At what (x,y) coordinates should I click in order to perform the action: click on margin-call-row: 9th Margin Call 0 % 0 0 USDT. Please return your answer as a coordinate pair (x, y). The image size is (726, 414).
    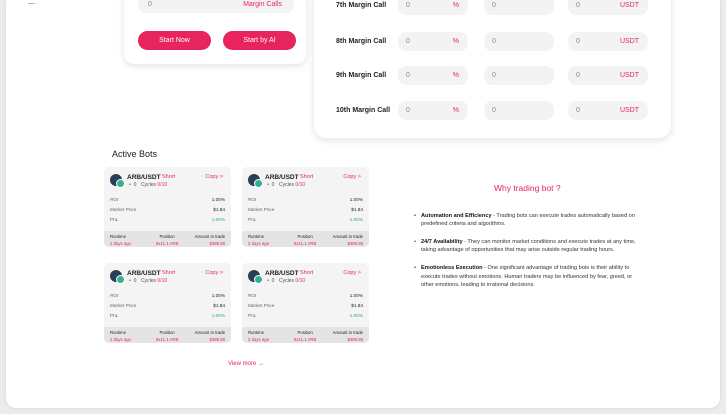
    Looking at the image, I should click on (492, 75).